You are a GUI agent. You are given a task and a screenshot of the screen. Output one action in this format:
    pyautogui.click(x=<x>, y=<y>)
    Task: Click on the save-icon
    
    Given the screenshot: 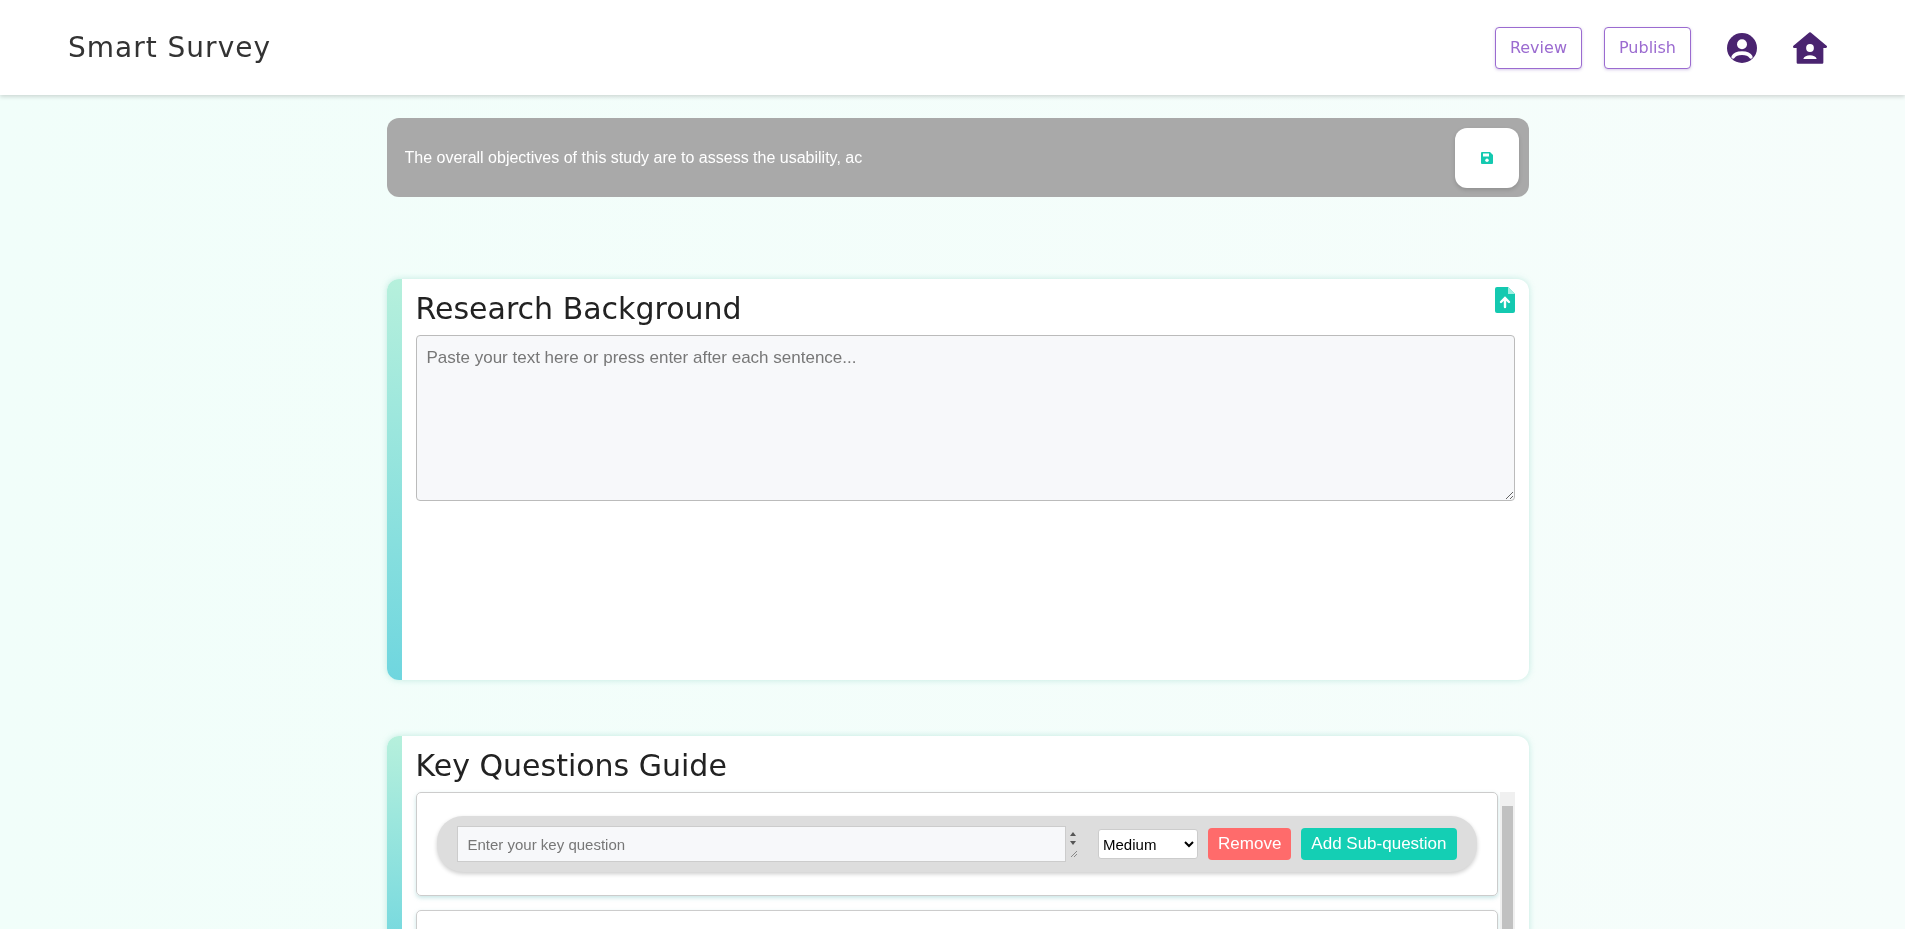 What is the action you would take?
    pyautogui.click(x=1486, y=157)
    